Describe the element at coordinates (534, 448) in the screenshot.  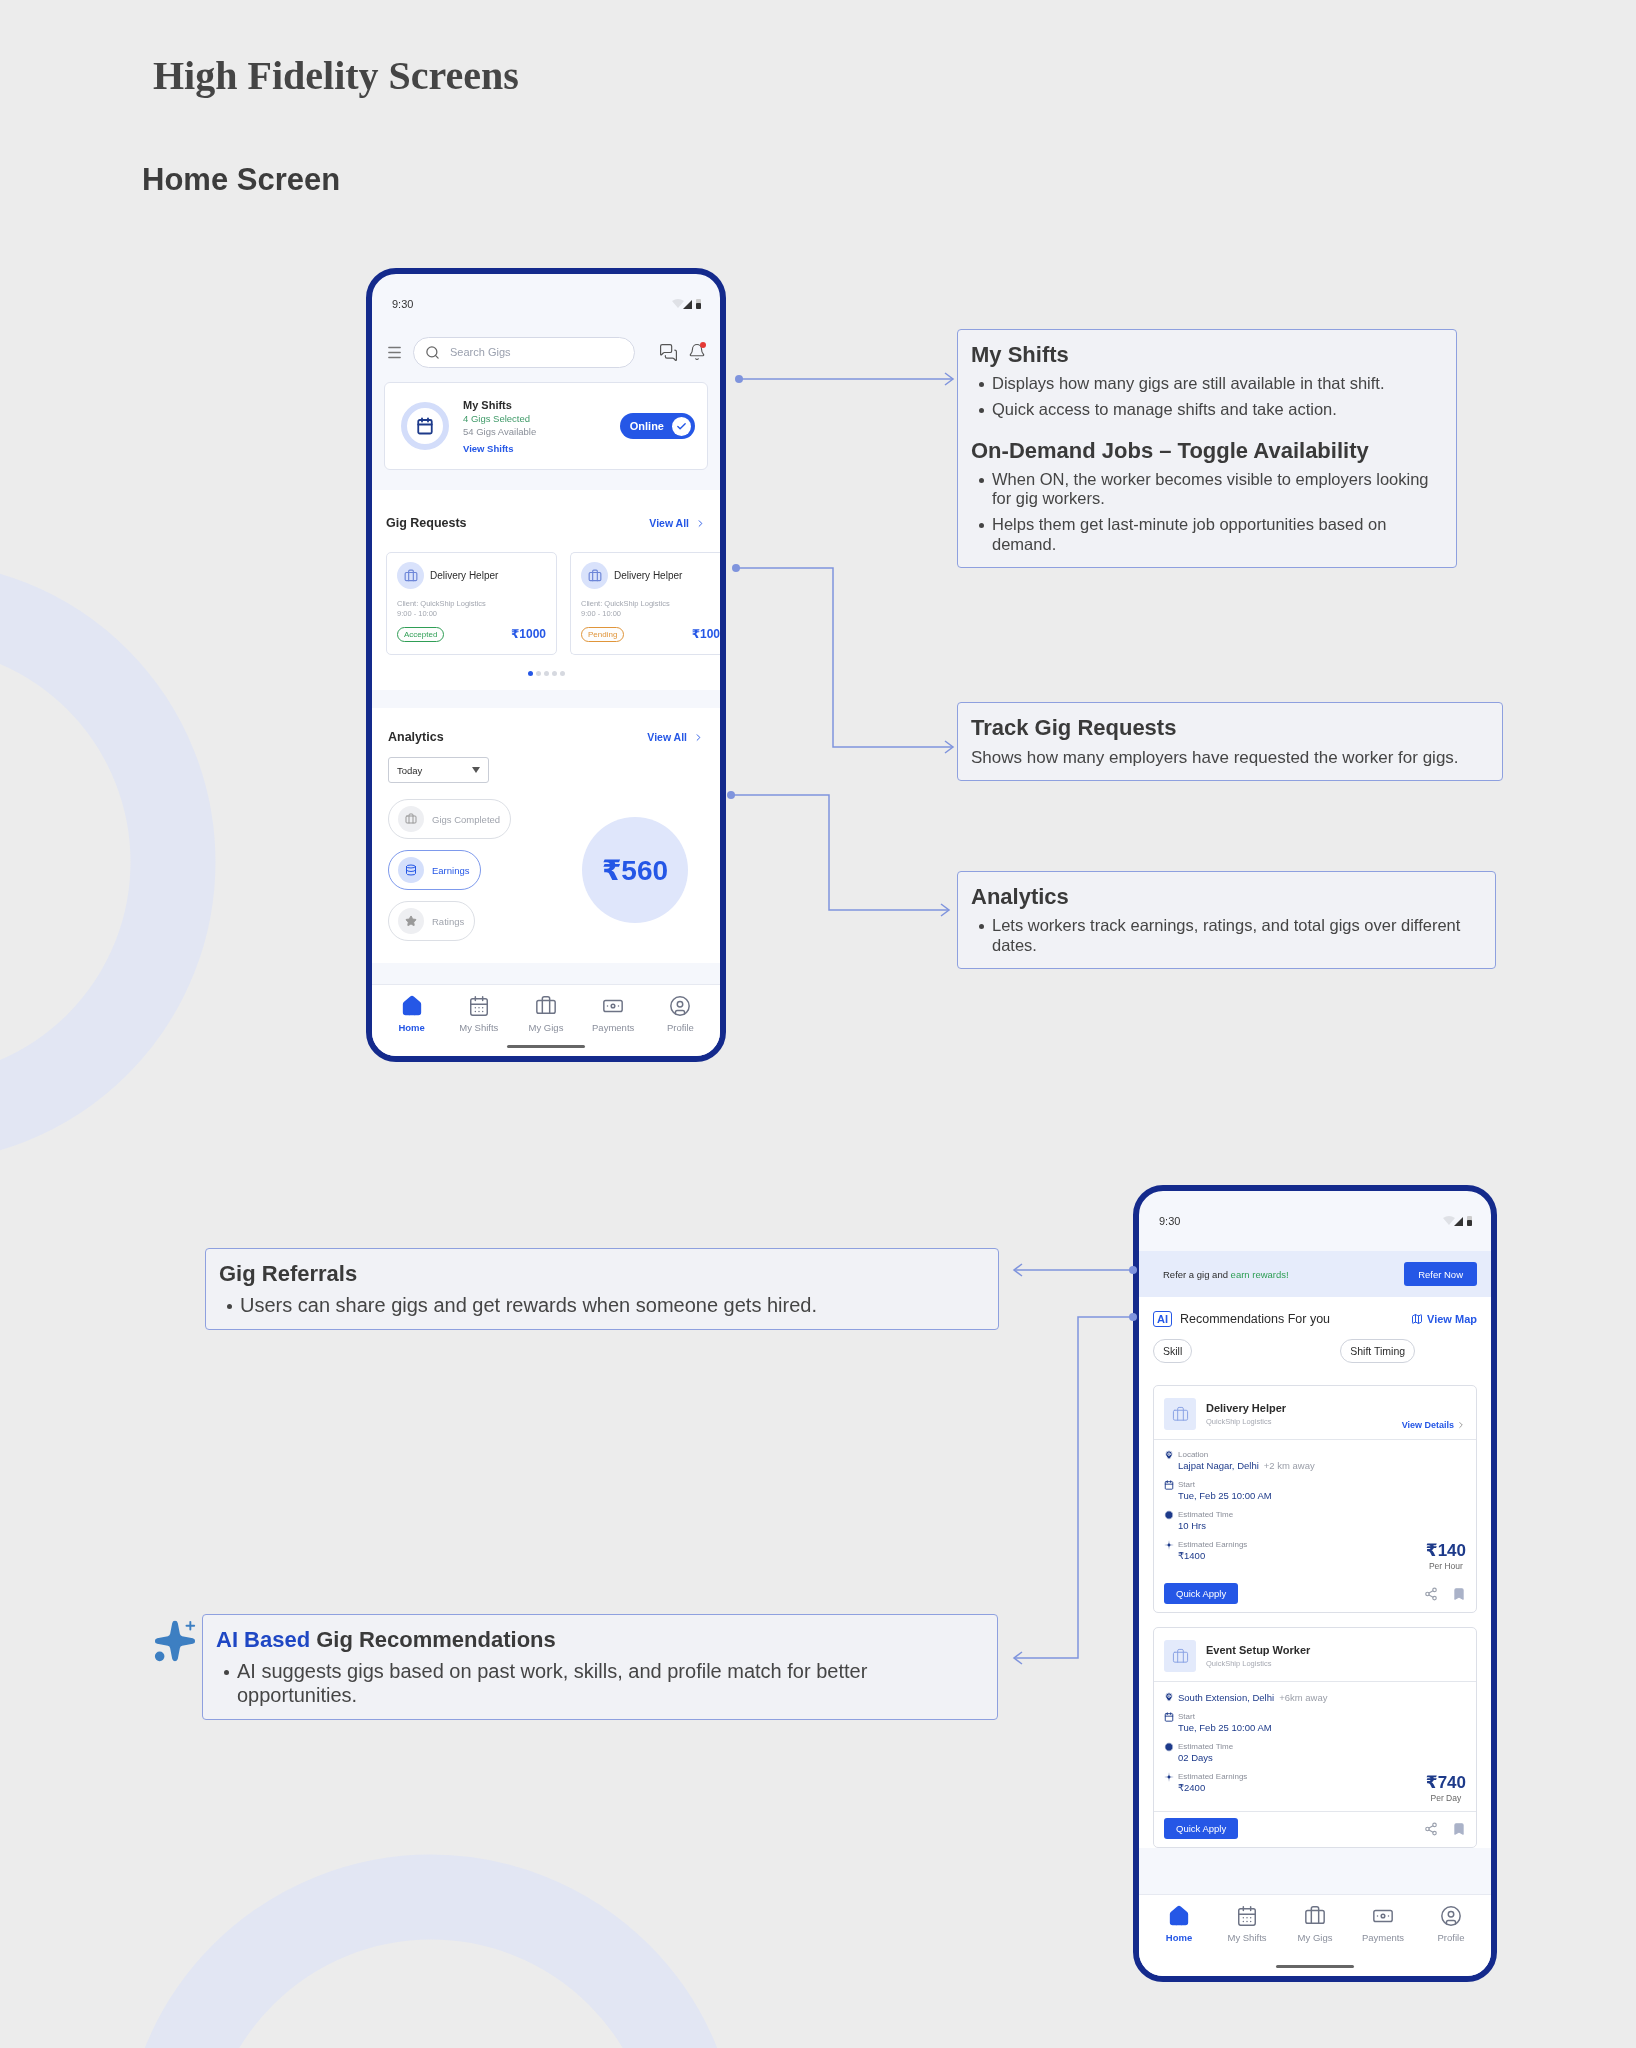
I see `view-shifts-link: View Shifts` at that location.